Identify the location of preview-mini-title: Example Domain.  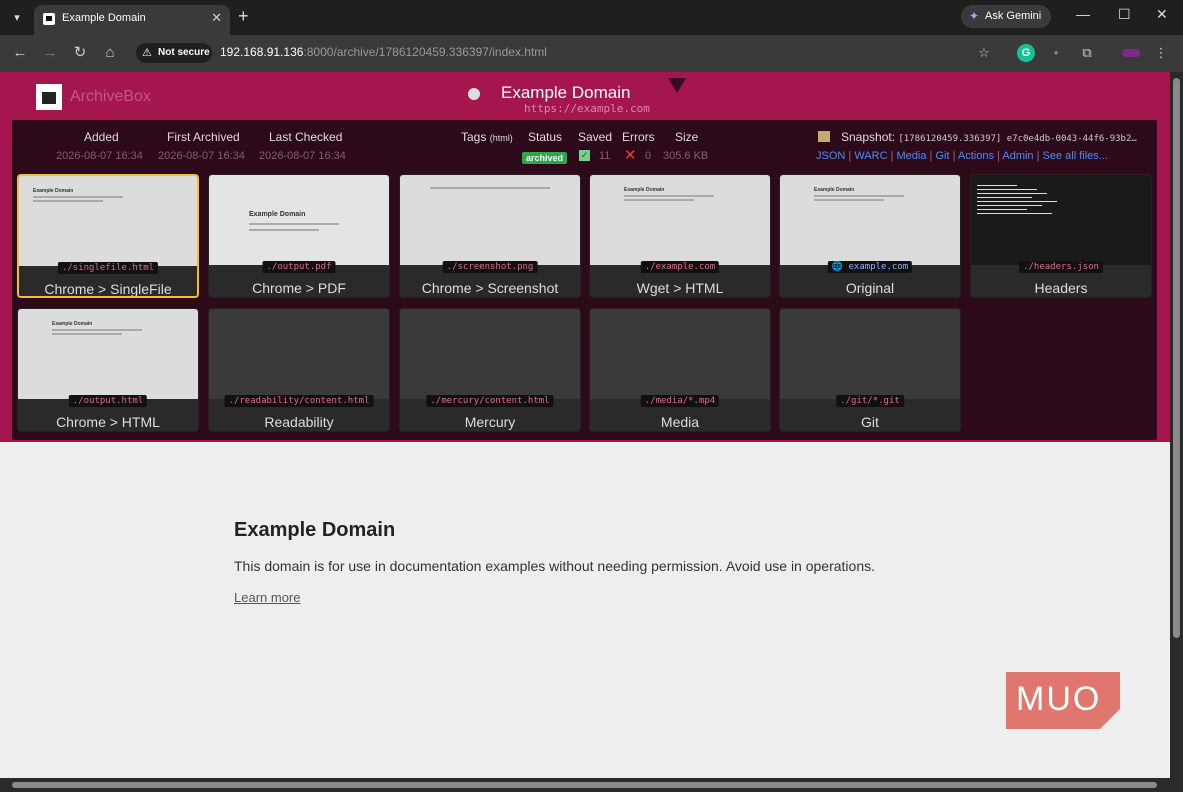
(53, 191).